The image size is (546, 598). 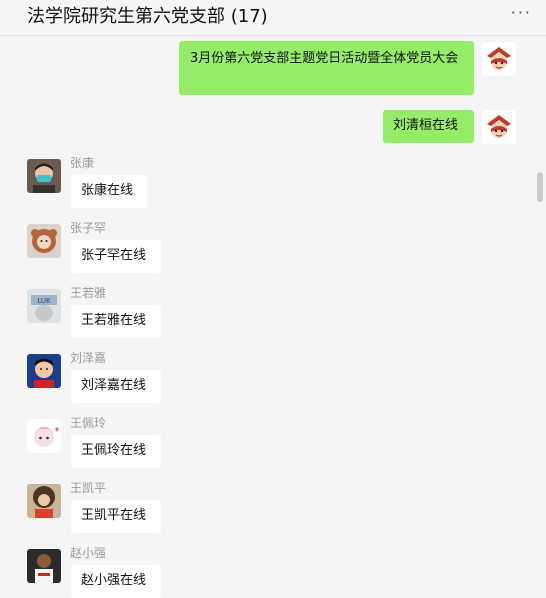 What do you see at coordinates (326, 68) in the screenshot?
I see `outgoing-message: 3月份第六党支部主题党日活动暨全体党员大会` at bounding box center [326, 68].